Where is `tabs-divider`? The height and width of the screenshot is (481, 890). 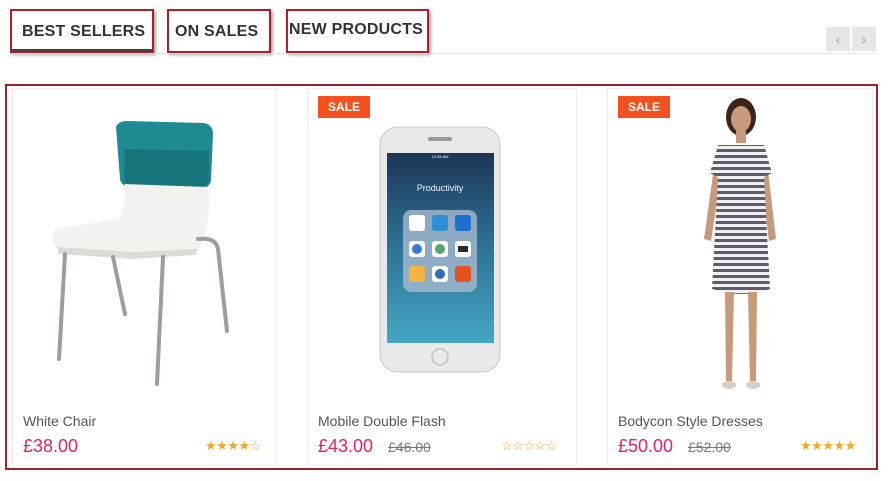 tabs-divider is located at coordinates (443, 53).